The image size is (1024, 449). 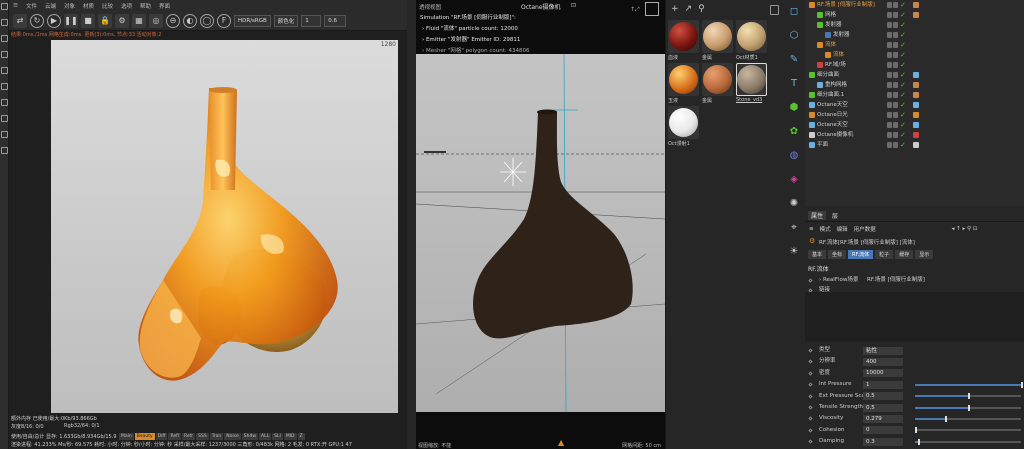 I want to click on tab-layers: 层, so click(x=835, y=215).